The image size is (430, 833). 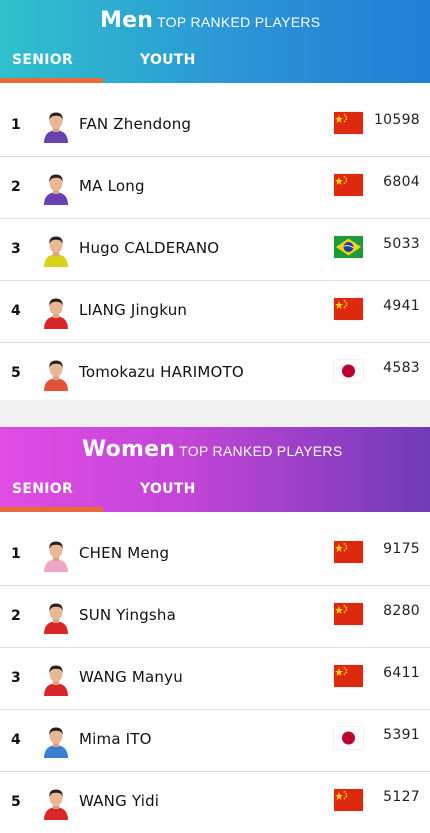 I want to click on player-row: 4 LIANG Jingkun 4941, so click(x=215, y=312).